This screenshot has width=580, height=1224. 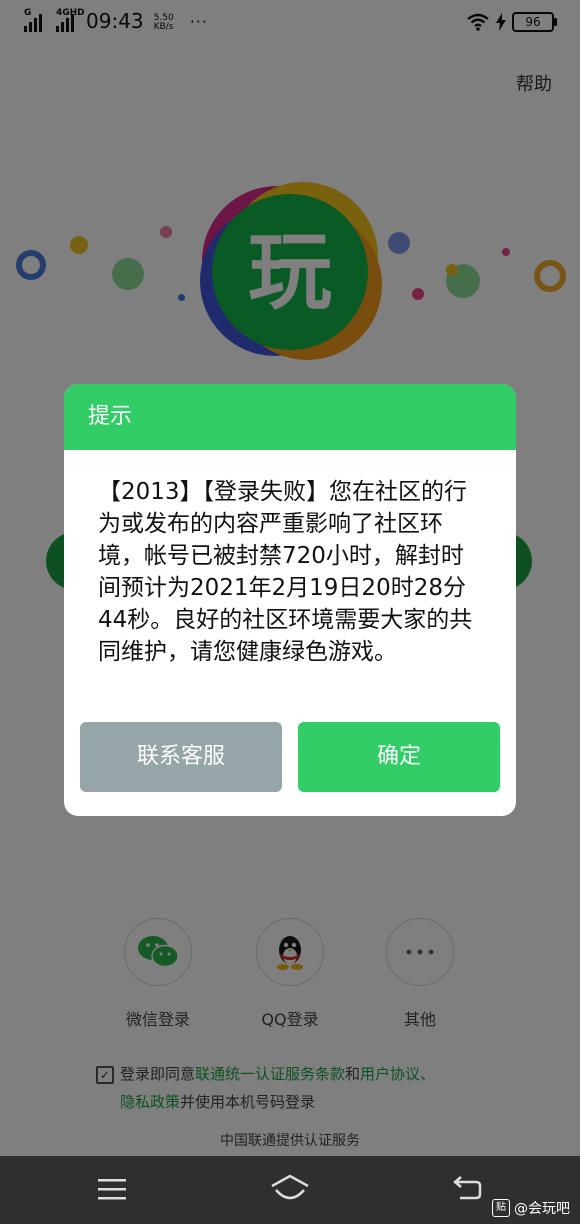 What do you see at coordinates (290, 1189) in the screenshot?
I see `home-icon` at bounding box center [290, 1189].